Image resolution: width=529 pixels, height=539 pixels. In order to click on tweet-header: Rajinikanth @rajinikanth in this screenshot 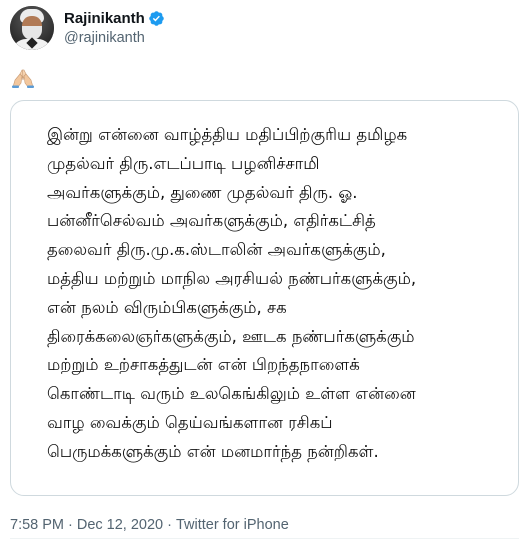, I will do `click(87, 28)`.